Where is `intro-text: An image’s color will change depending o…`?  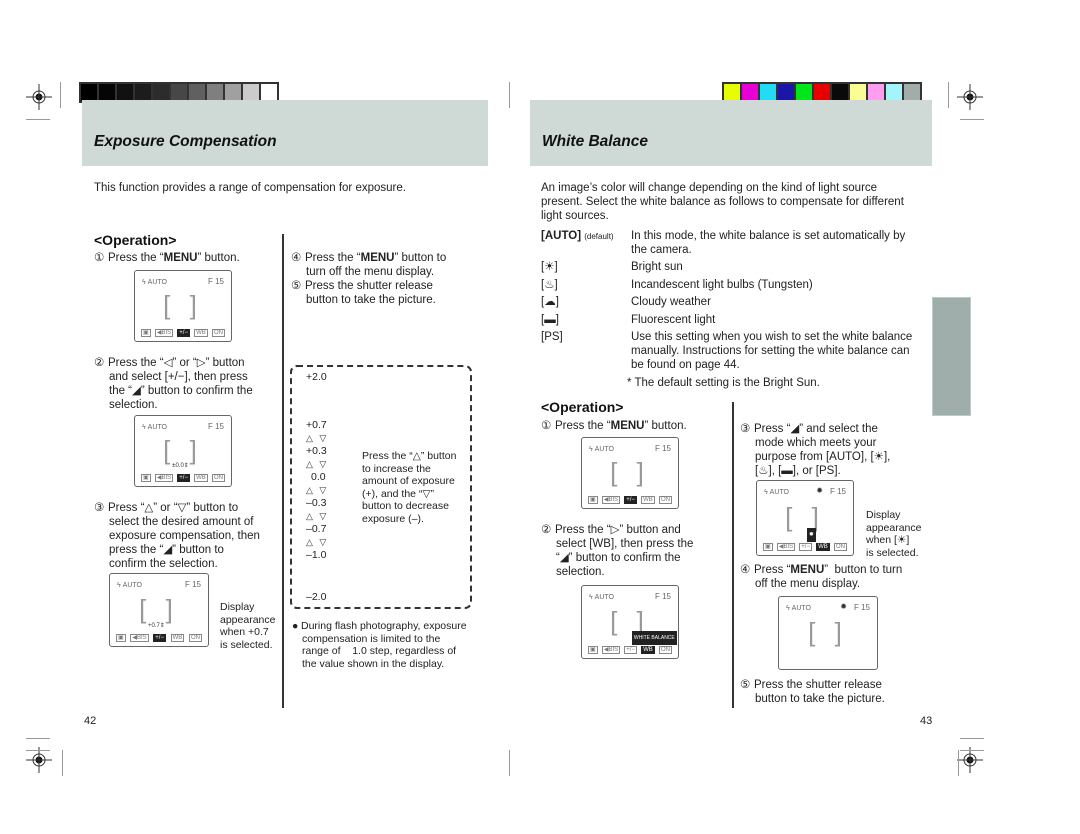
intro-text: An image’s color will change depending o… is located at coordinates (722, 202).